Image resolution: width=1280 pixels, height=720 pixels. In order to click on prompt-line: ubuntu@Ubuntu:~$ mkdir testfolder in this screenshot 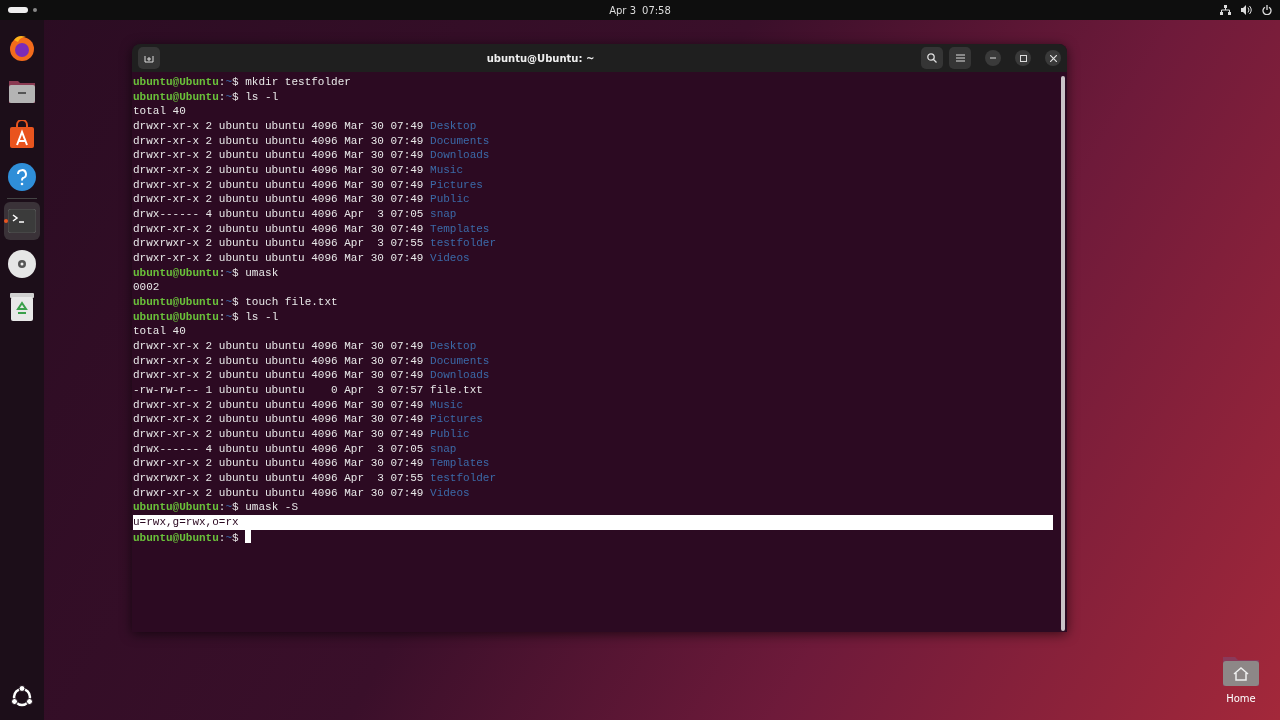, I will do `click(242, 82)`.